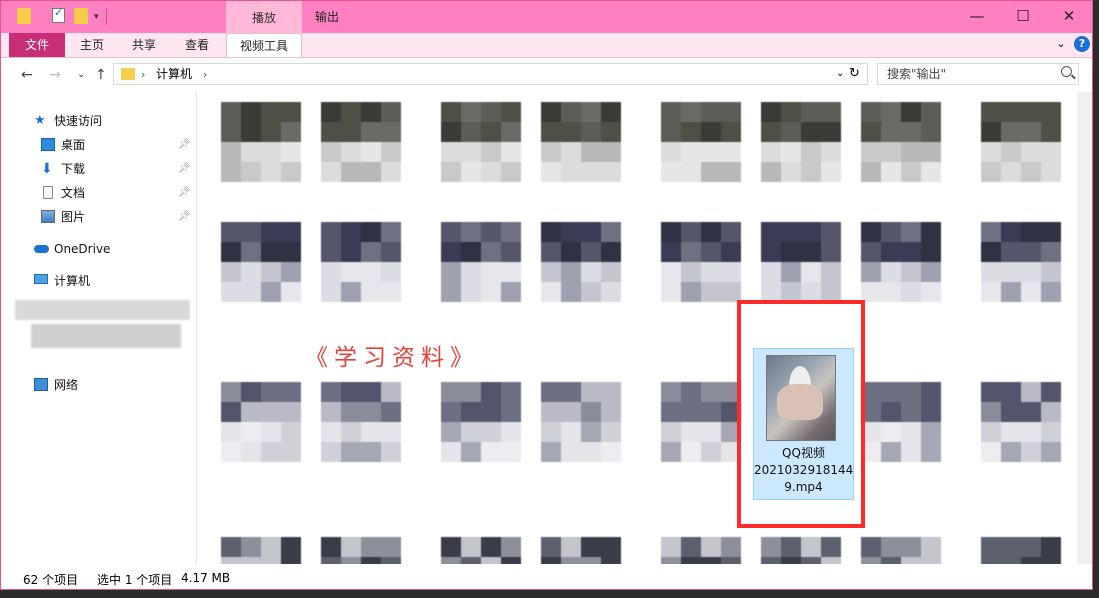 The width and height of the screenshot is (1099, 598). Describe the element at coordinates (1069, 16) in the screenshot. I see `close-icon: ✕` at that location.